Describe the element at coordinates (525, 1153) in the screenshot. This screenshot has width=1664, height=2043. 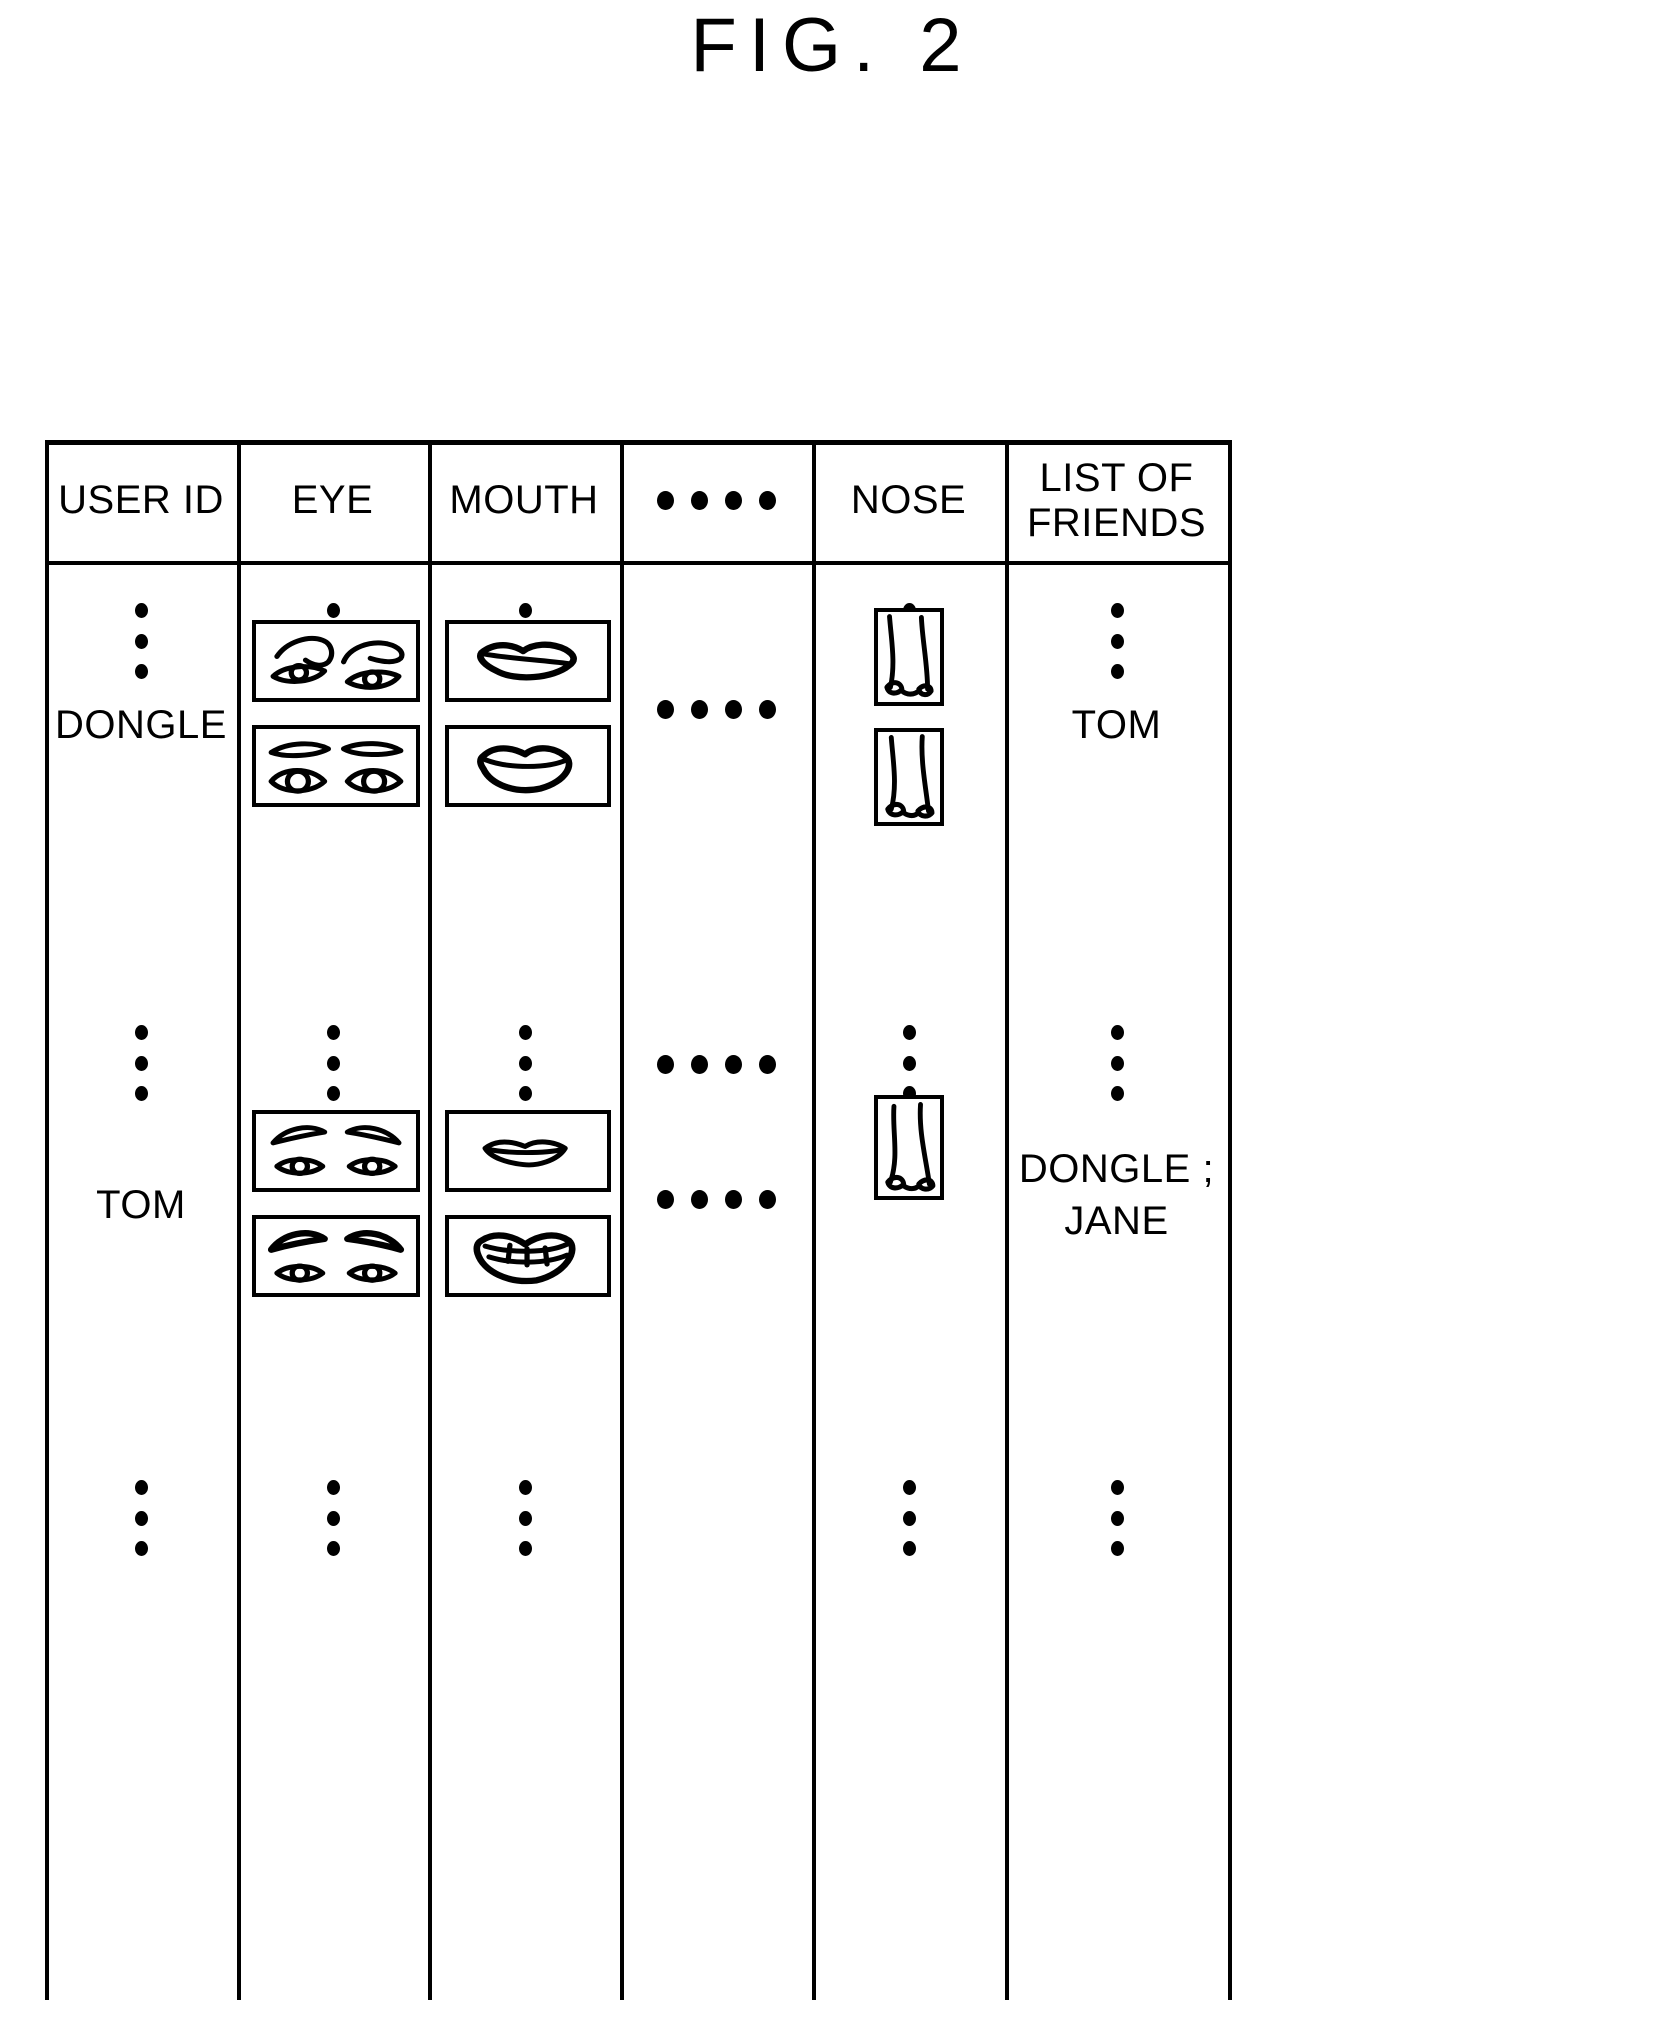
I see `lips-thin-closed-icon` at that location.